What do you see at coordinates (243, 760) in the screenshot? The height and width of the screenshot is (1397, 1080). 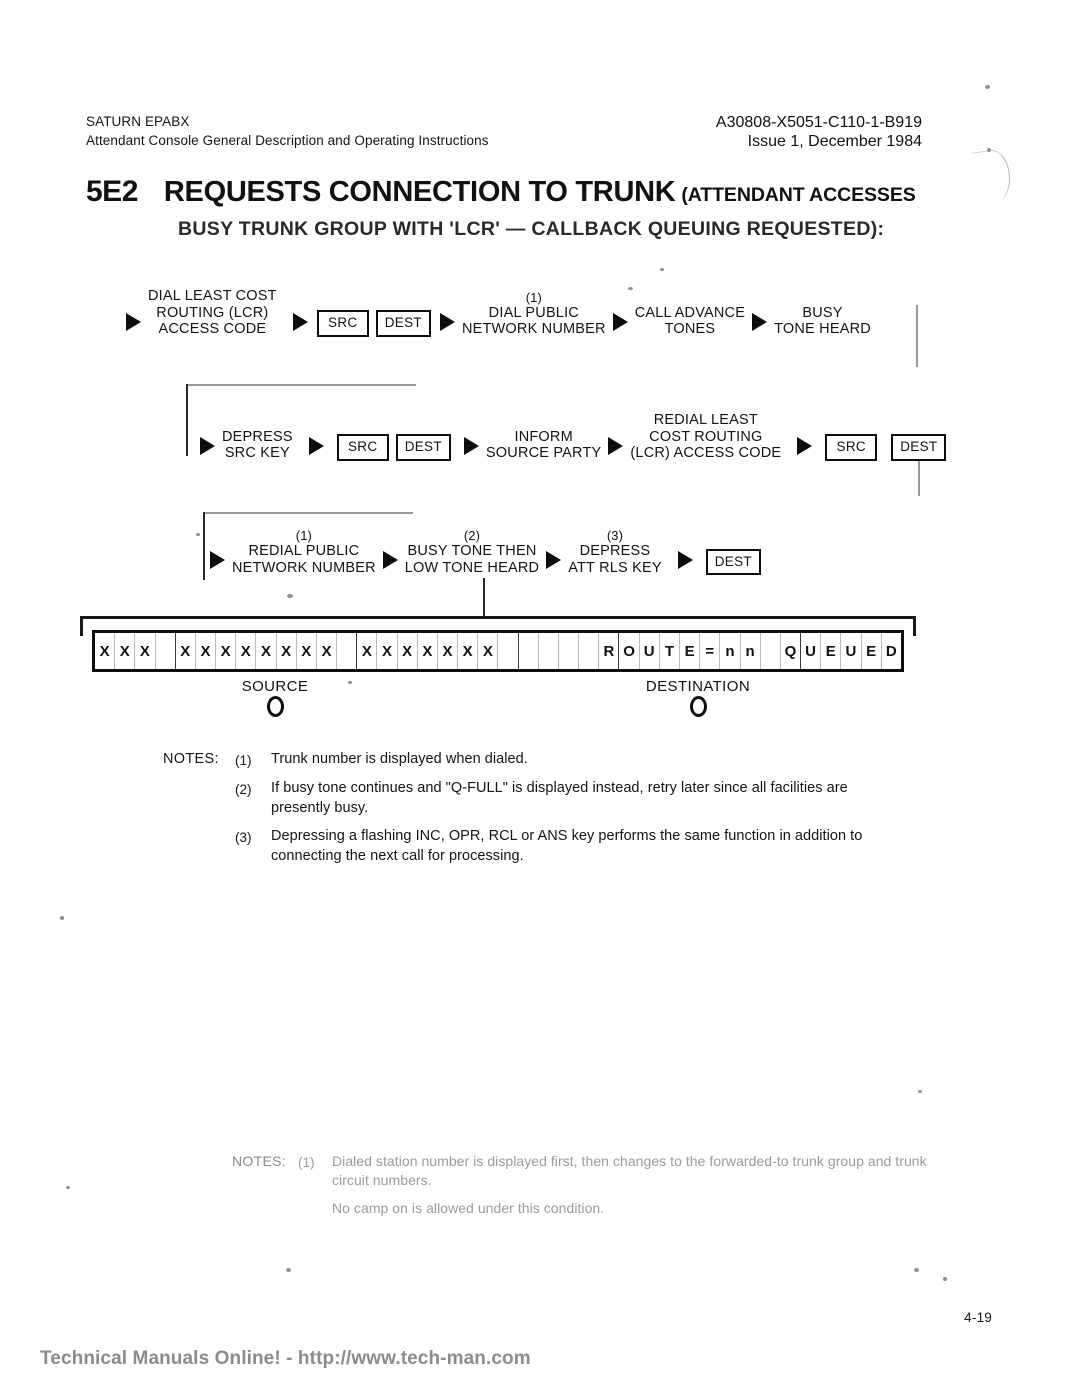 I see `note-number: (1)` at bounding box center [243, 760].